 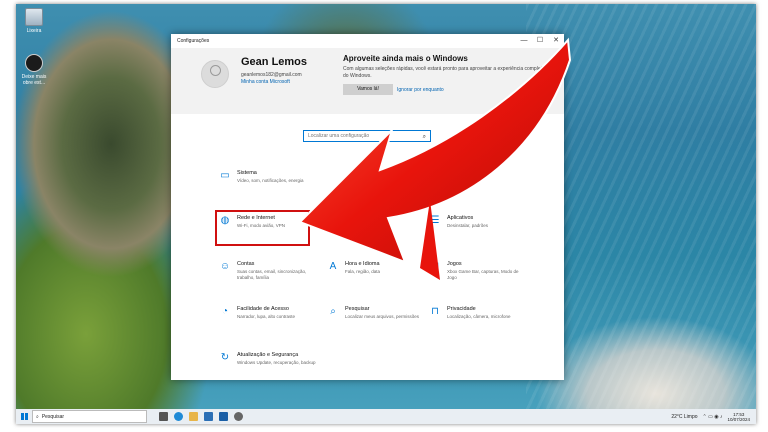 What do you see at coordinates (193, 41) in the screenshot?
I see `window-title: Configurações` at bounding box center [193, 41].